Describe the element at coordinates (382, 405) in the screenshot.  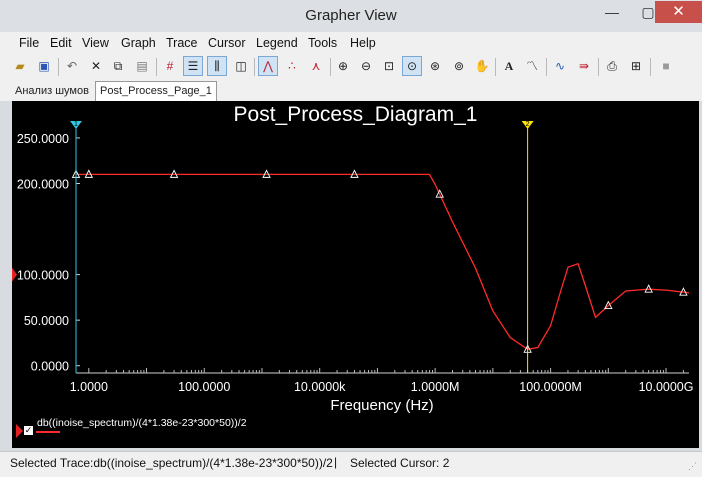
I see `x-axis-label: Frequency (Hz)` at that location.